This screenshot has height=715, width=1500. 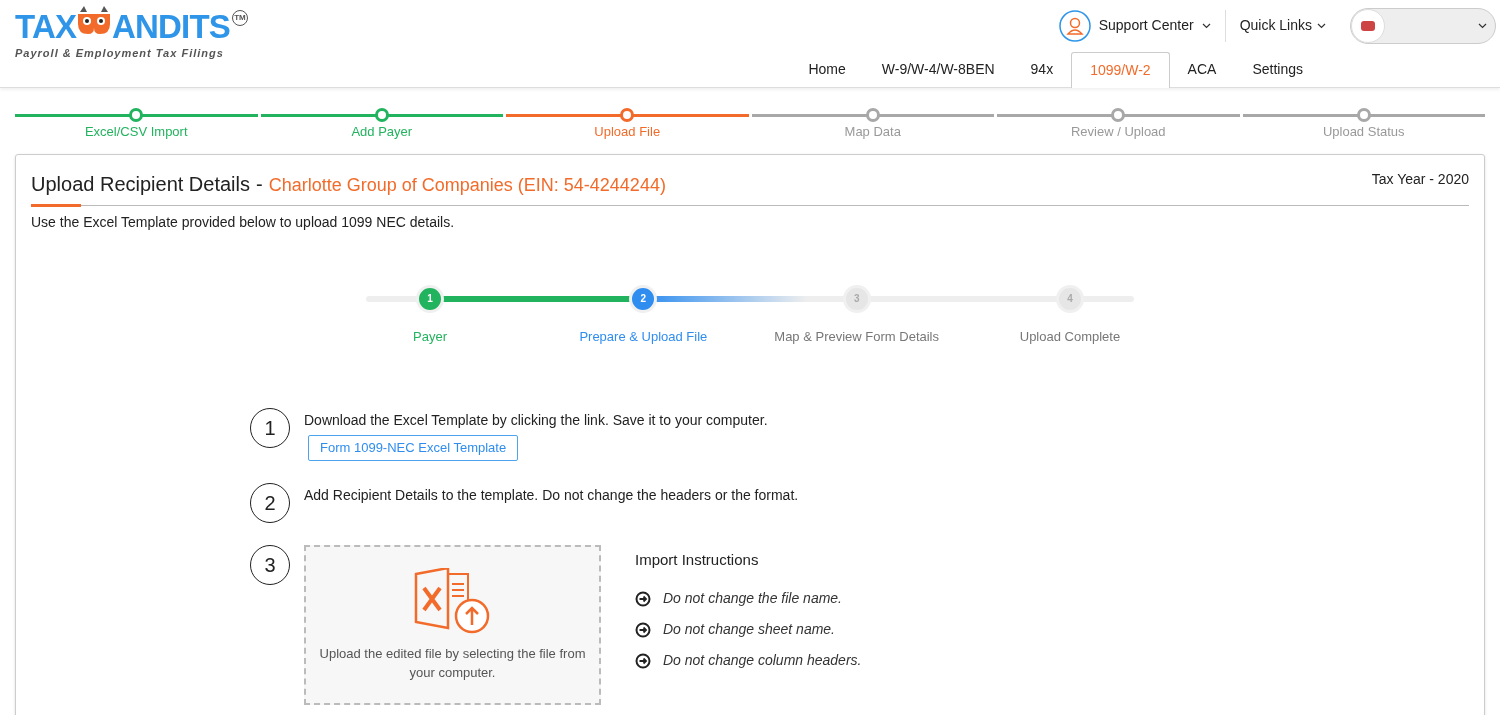 What do you see at coordinates (467, 185) in the screenshot?
I see `company-name: Charlotte Group of Companies (EIN: 54-4244244)` at bounding box center [467, 185].